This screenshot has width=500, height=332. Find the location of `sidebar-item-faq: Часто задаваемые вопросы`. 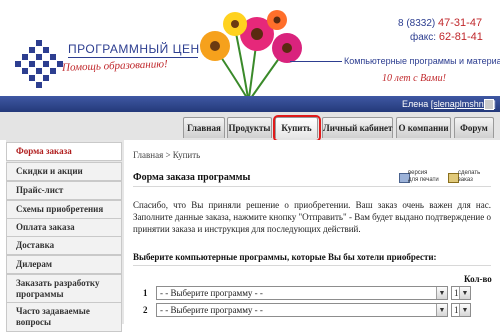

sidebar-item-faq: Часто задаваемые вопросы is located at coordinates (64, 317).